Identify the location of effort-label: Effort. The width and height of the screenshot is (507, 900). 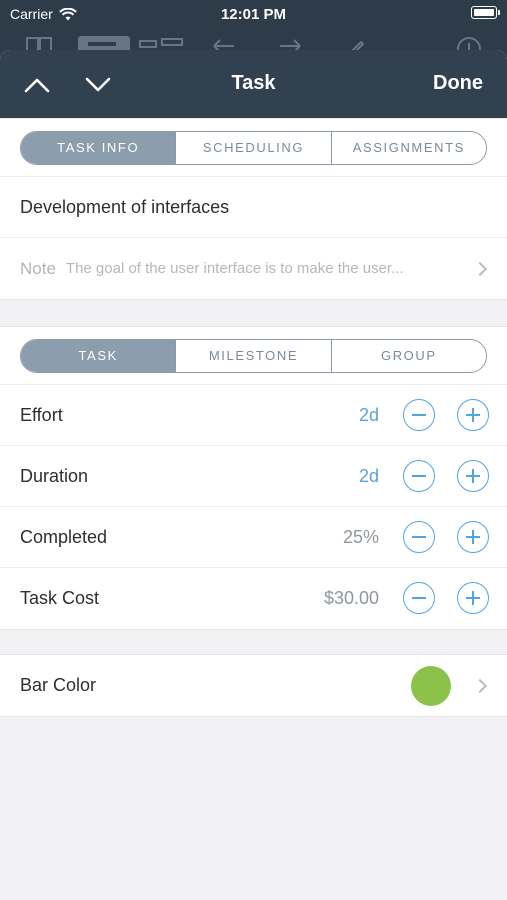
(41, 414).